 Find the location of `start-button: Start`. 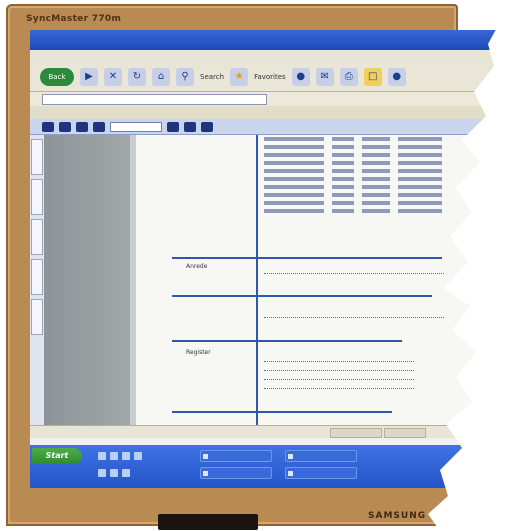

start-button: Start is located at coordinates (57, 456).